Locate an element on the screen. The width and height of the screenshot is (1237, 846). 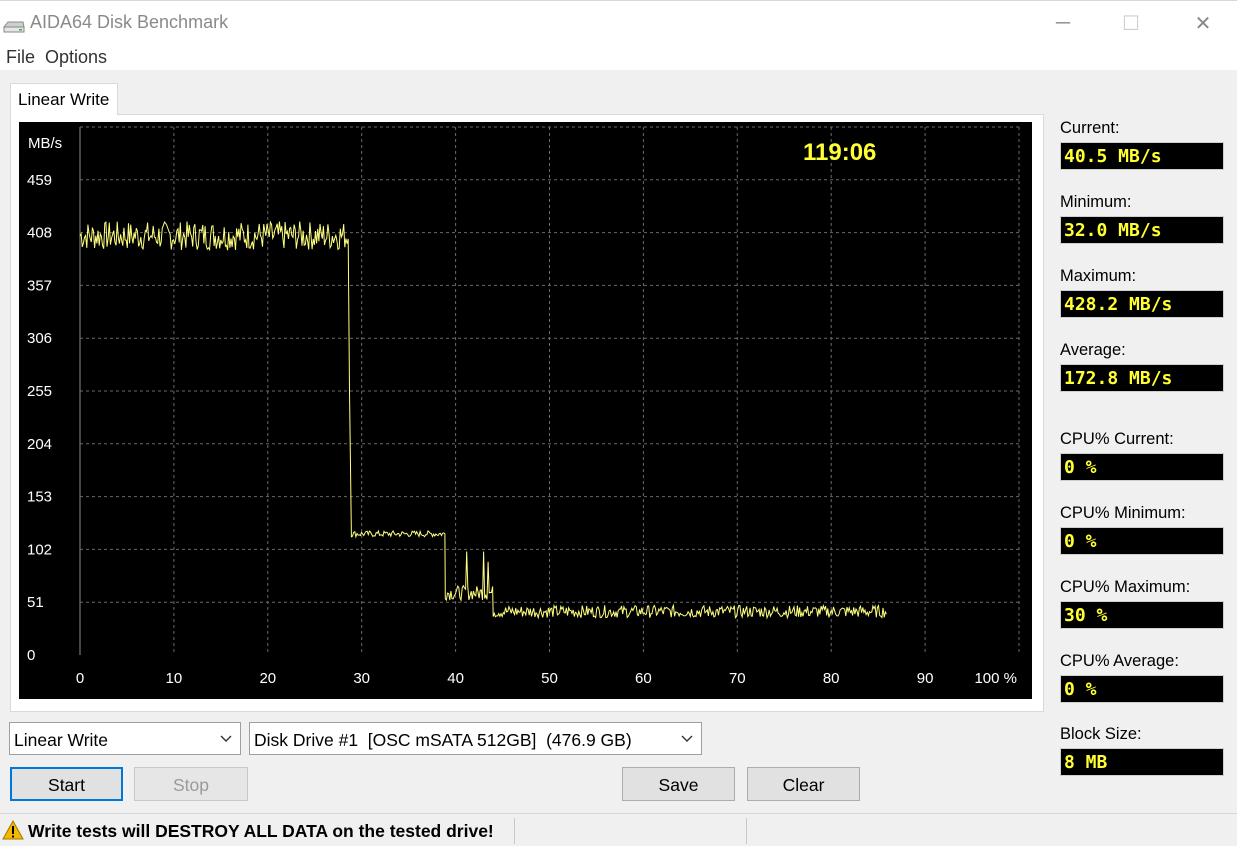
x-tick-label: 60 is located at coordinates (643, 678).